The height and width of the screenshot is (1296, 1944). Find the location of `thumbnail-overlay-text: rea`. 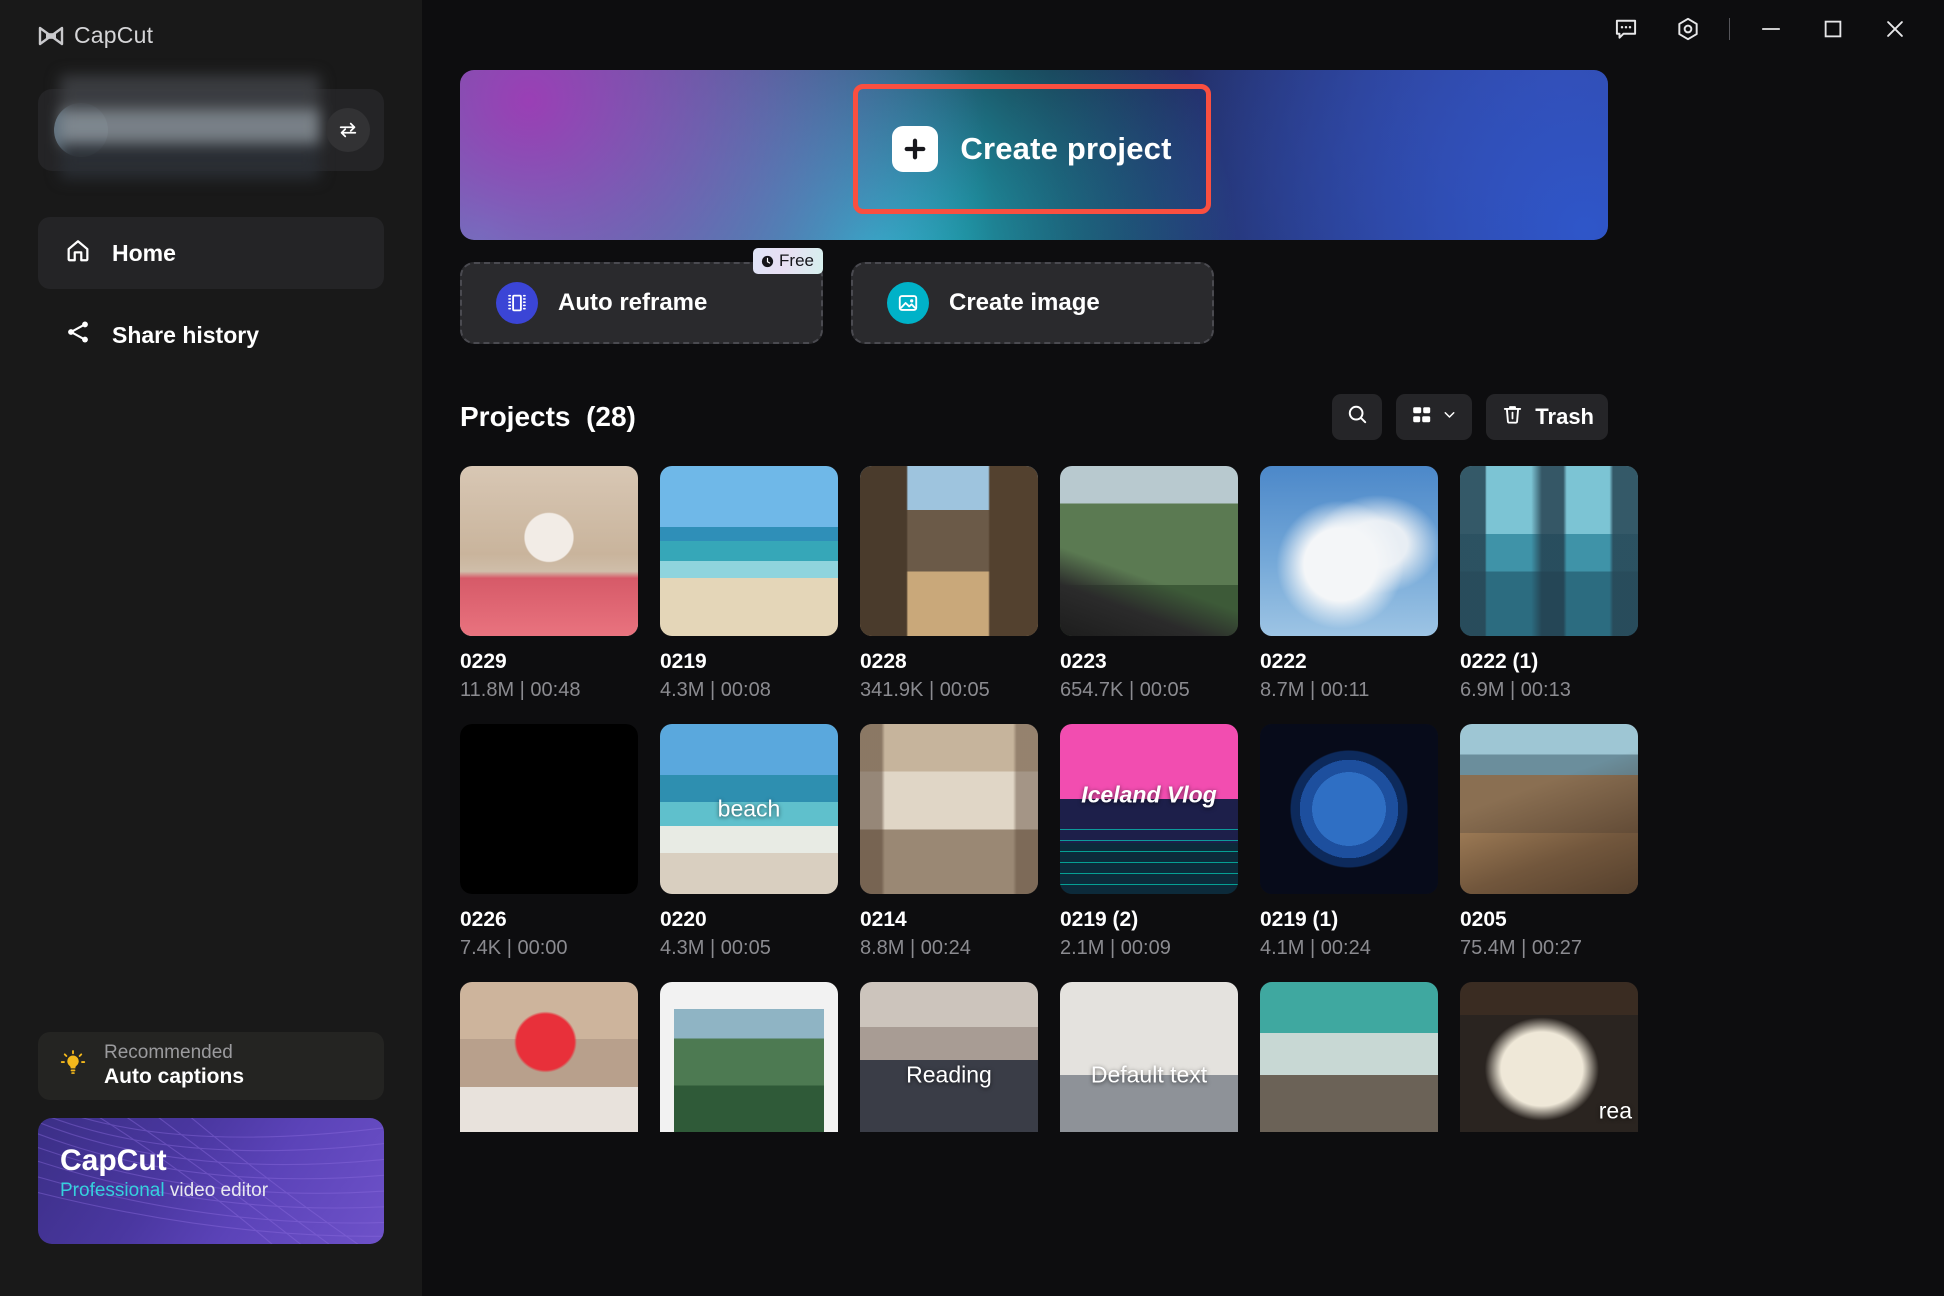

thumbnail-overlay-text: rea is located at coordinates (1615, 1110).